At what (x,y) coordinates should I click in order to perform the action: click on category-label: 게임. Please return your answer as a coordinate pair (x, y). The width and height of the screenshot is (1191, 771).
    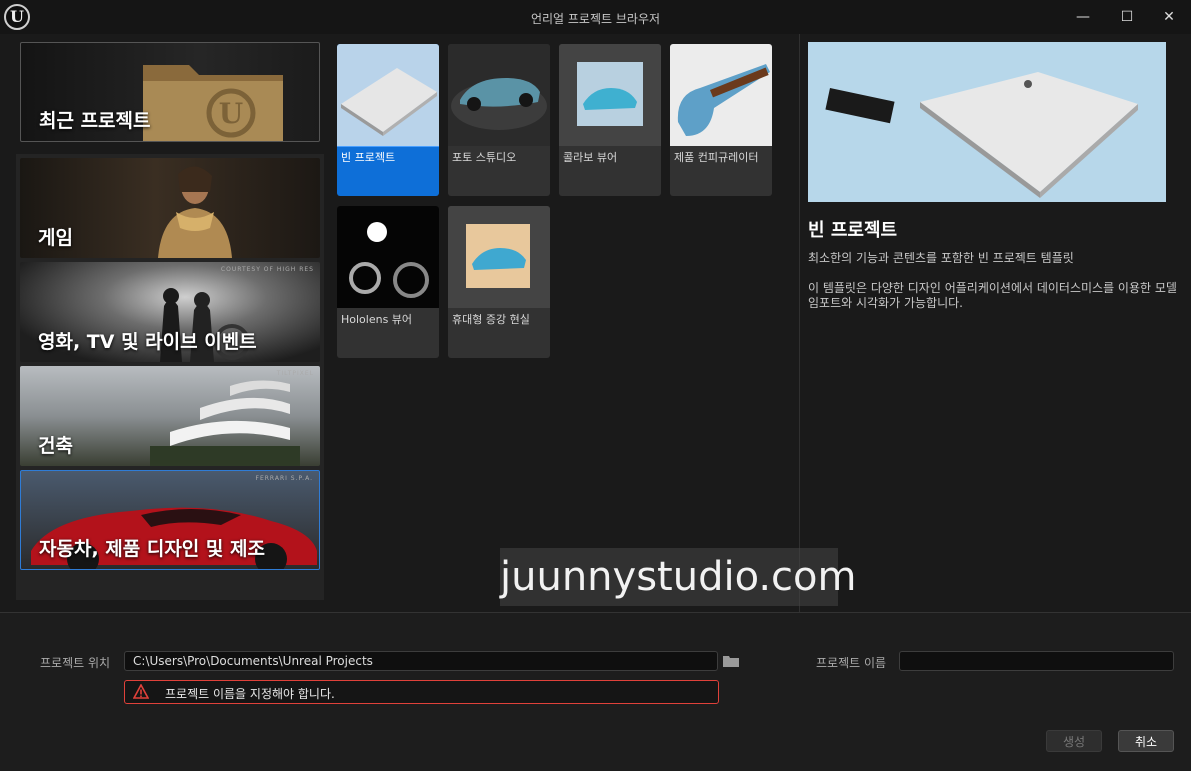
    Looking at the image, I should click on (55, 238).